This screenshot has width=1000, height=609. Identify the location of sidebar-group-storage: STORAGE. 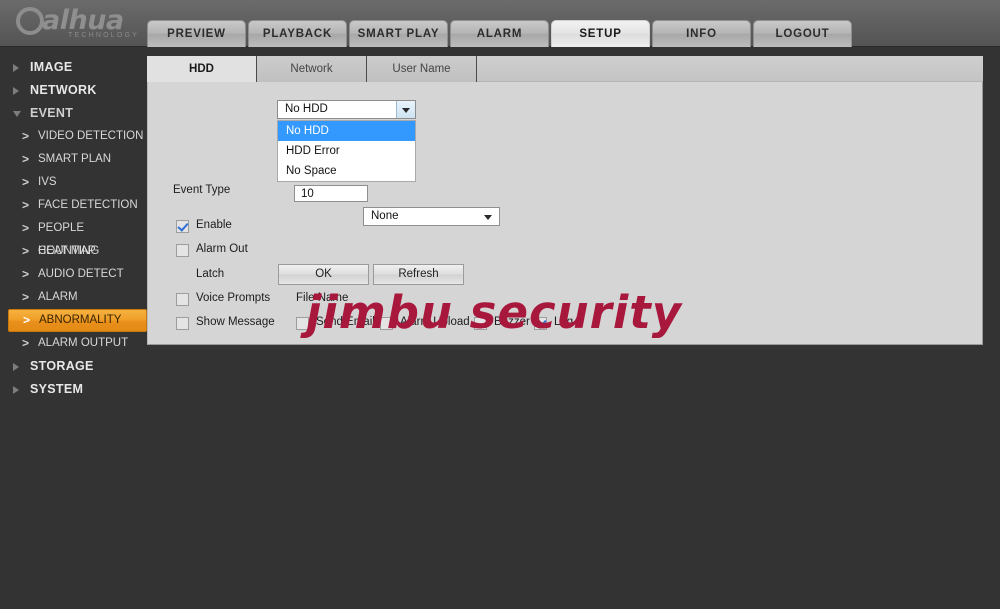
(73, 366).